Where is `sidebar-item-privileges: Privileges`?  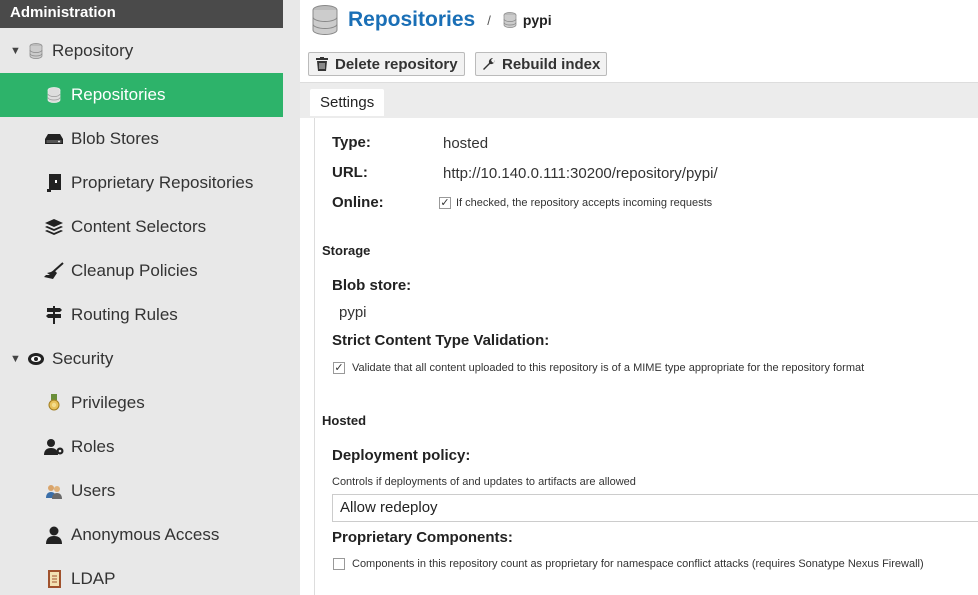 sidebar-item-privileges: Privileges is located at coordinates (141, 403).